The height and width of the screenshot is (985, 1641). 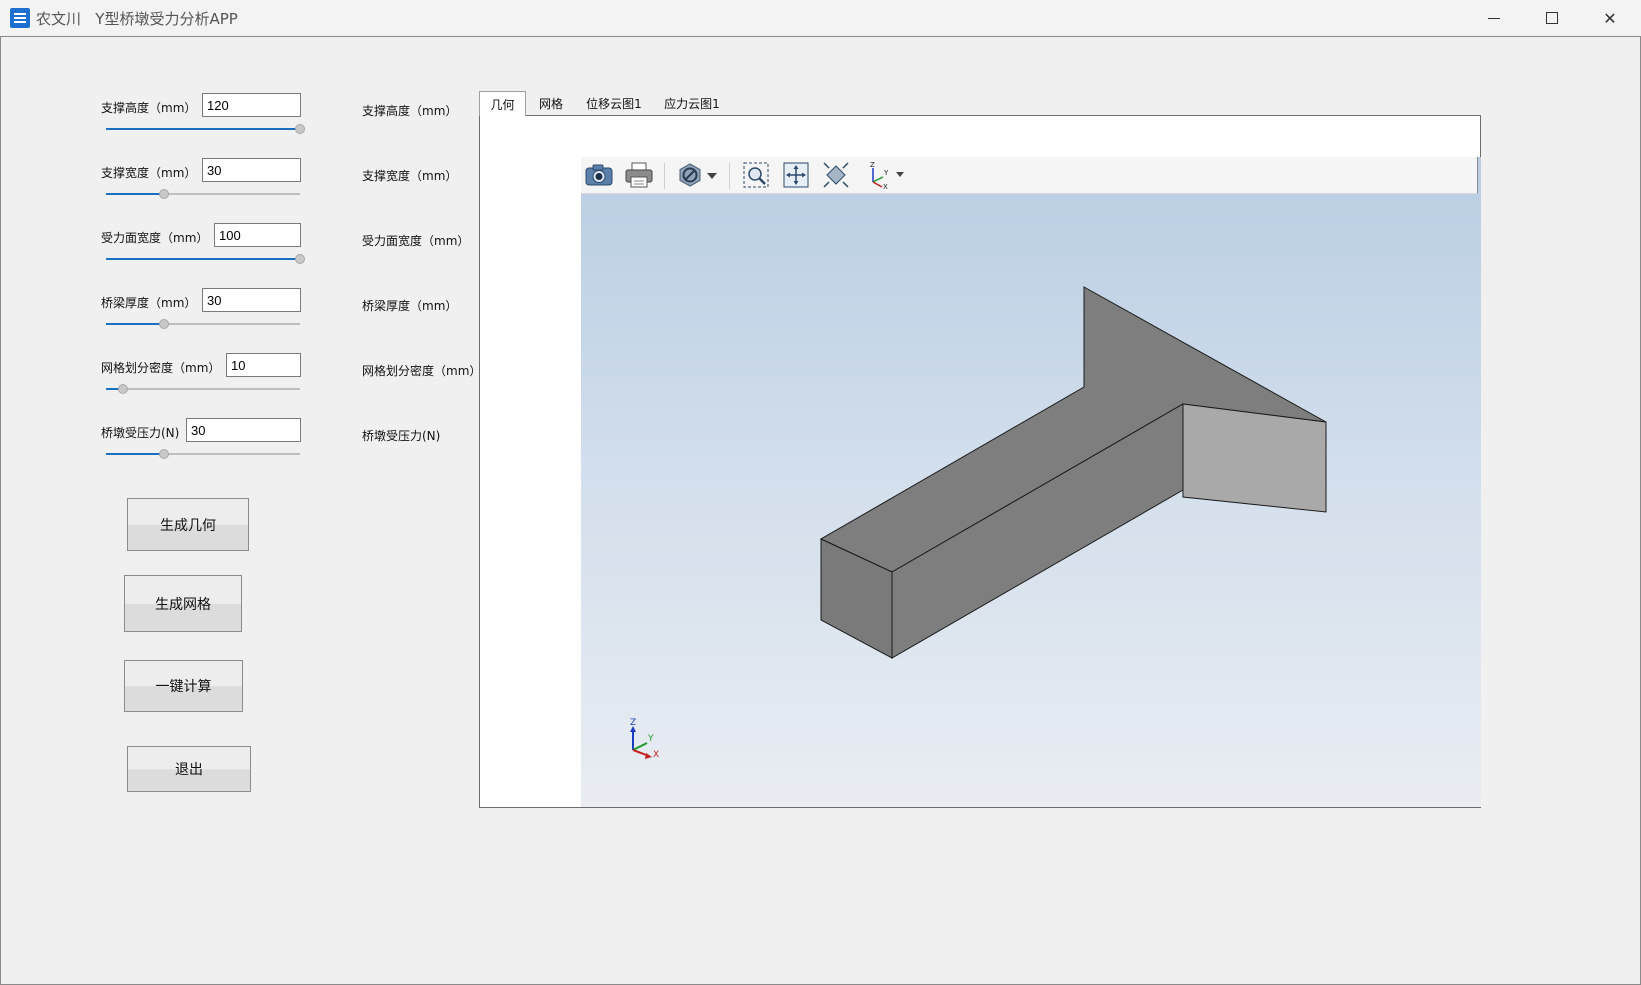 I want to click on mid-label-load-face-width: 受力面宽度（mm）, so click(x=416, y=241).